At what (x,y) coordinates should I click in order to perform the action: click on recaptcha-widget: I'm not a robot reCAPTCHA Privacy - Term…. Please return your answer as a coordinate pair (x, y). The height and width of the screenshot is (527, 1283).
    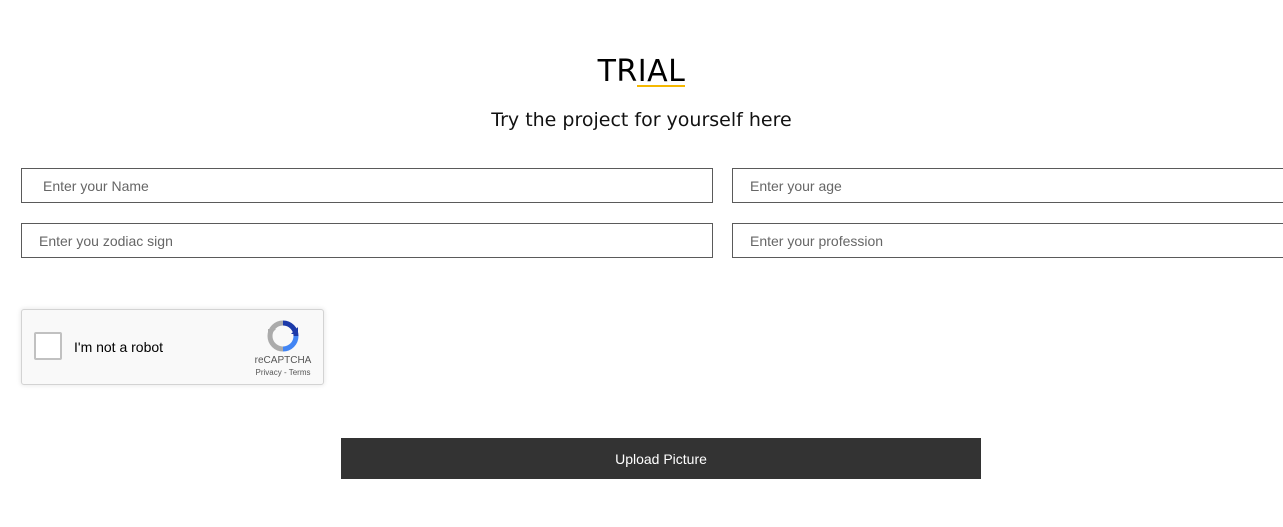
    Looking at the image, I should click on (172, 347).